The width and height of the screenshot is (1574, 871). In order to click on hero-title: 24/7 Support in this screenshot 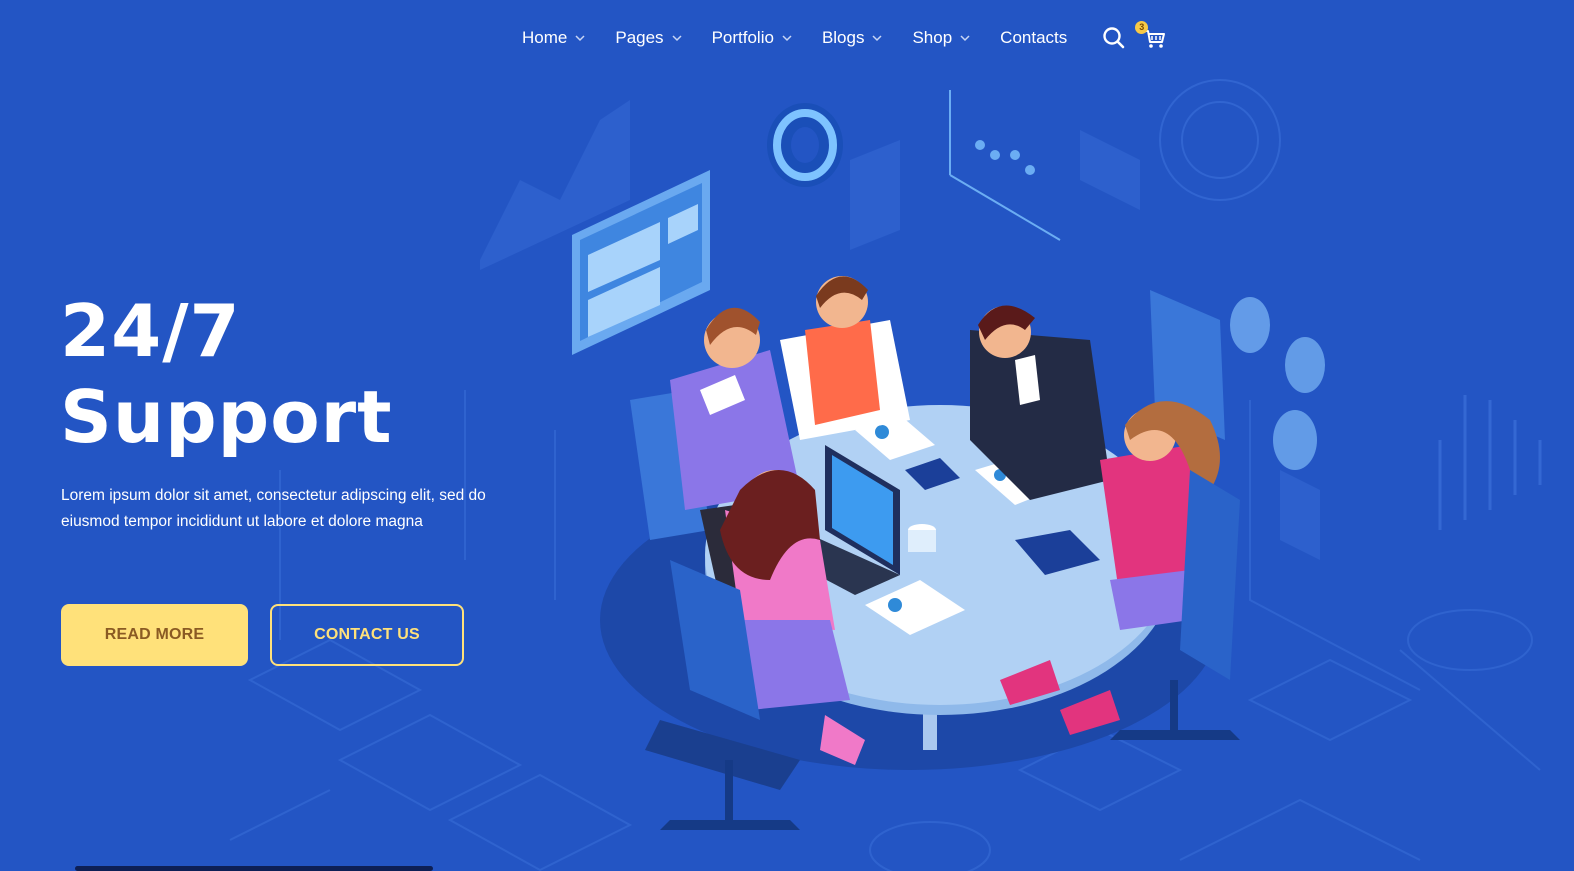, I will do `click(226, 374)`.